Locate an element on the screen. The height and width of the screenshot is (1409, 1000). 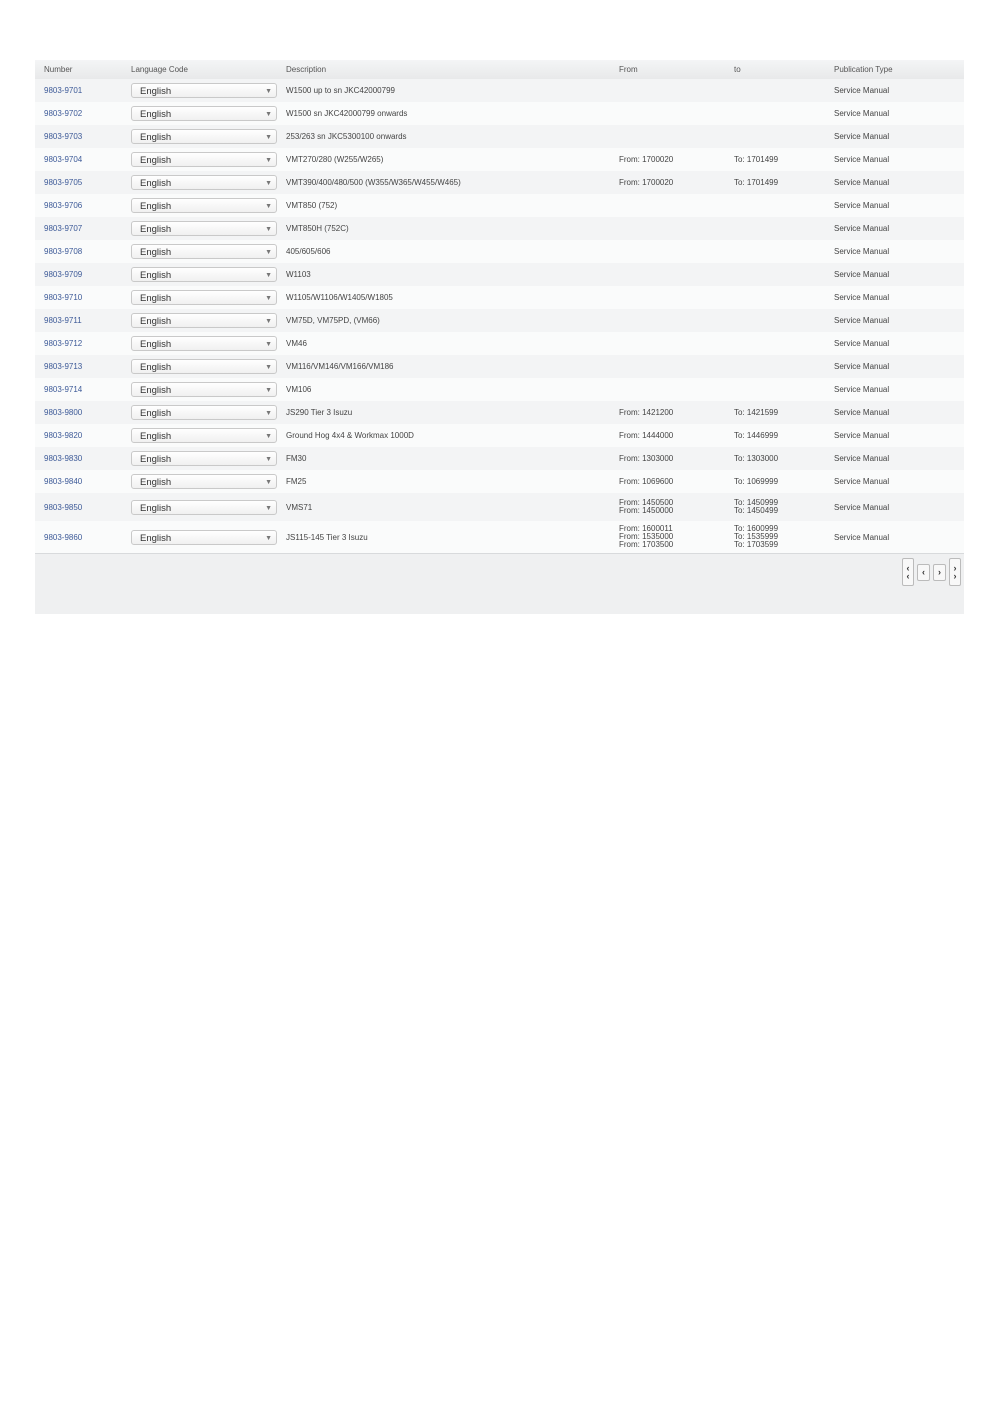
next-page-button: › is located at coordinates (939, 572).